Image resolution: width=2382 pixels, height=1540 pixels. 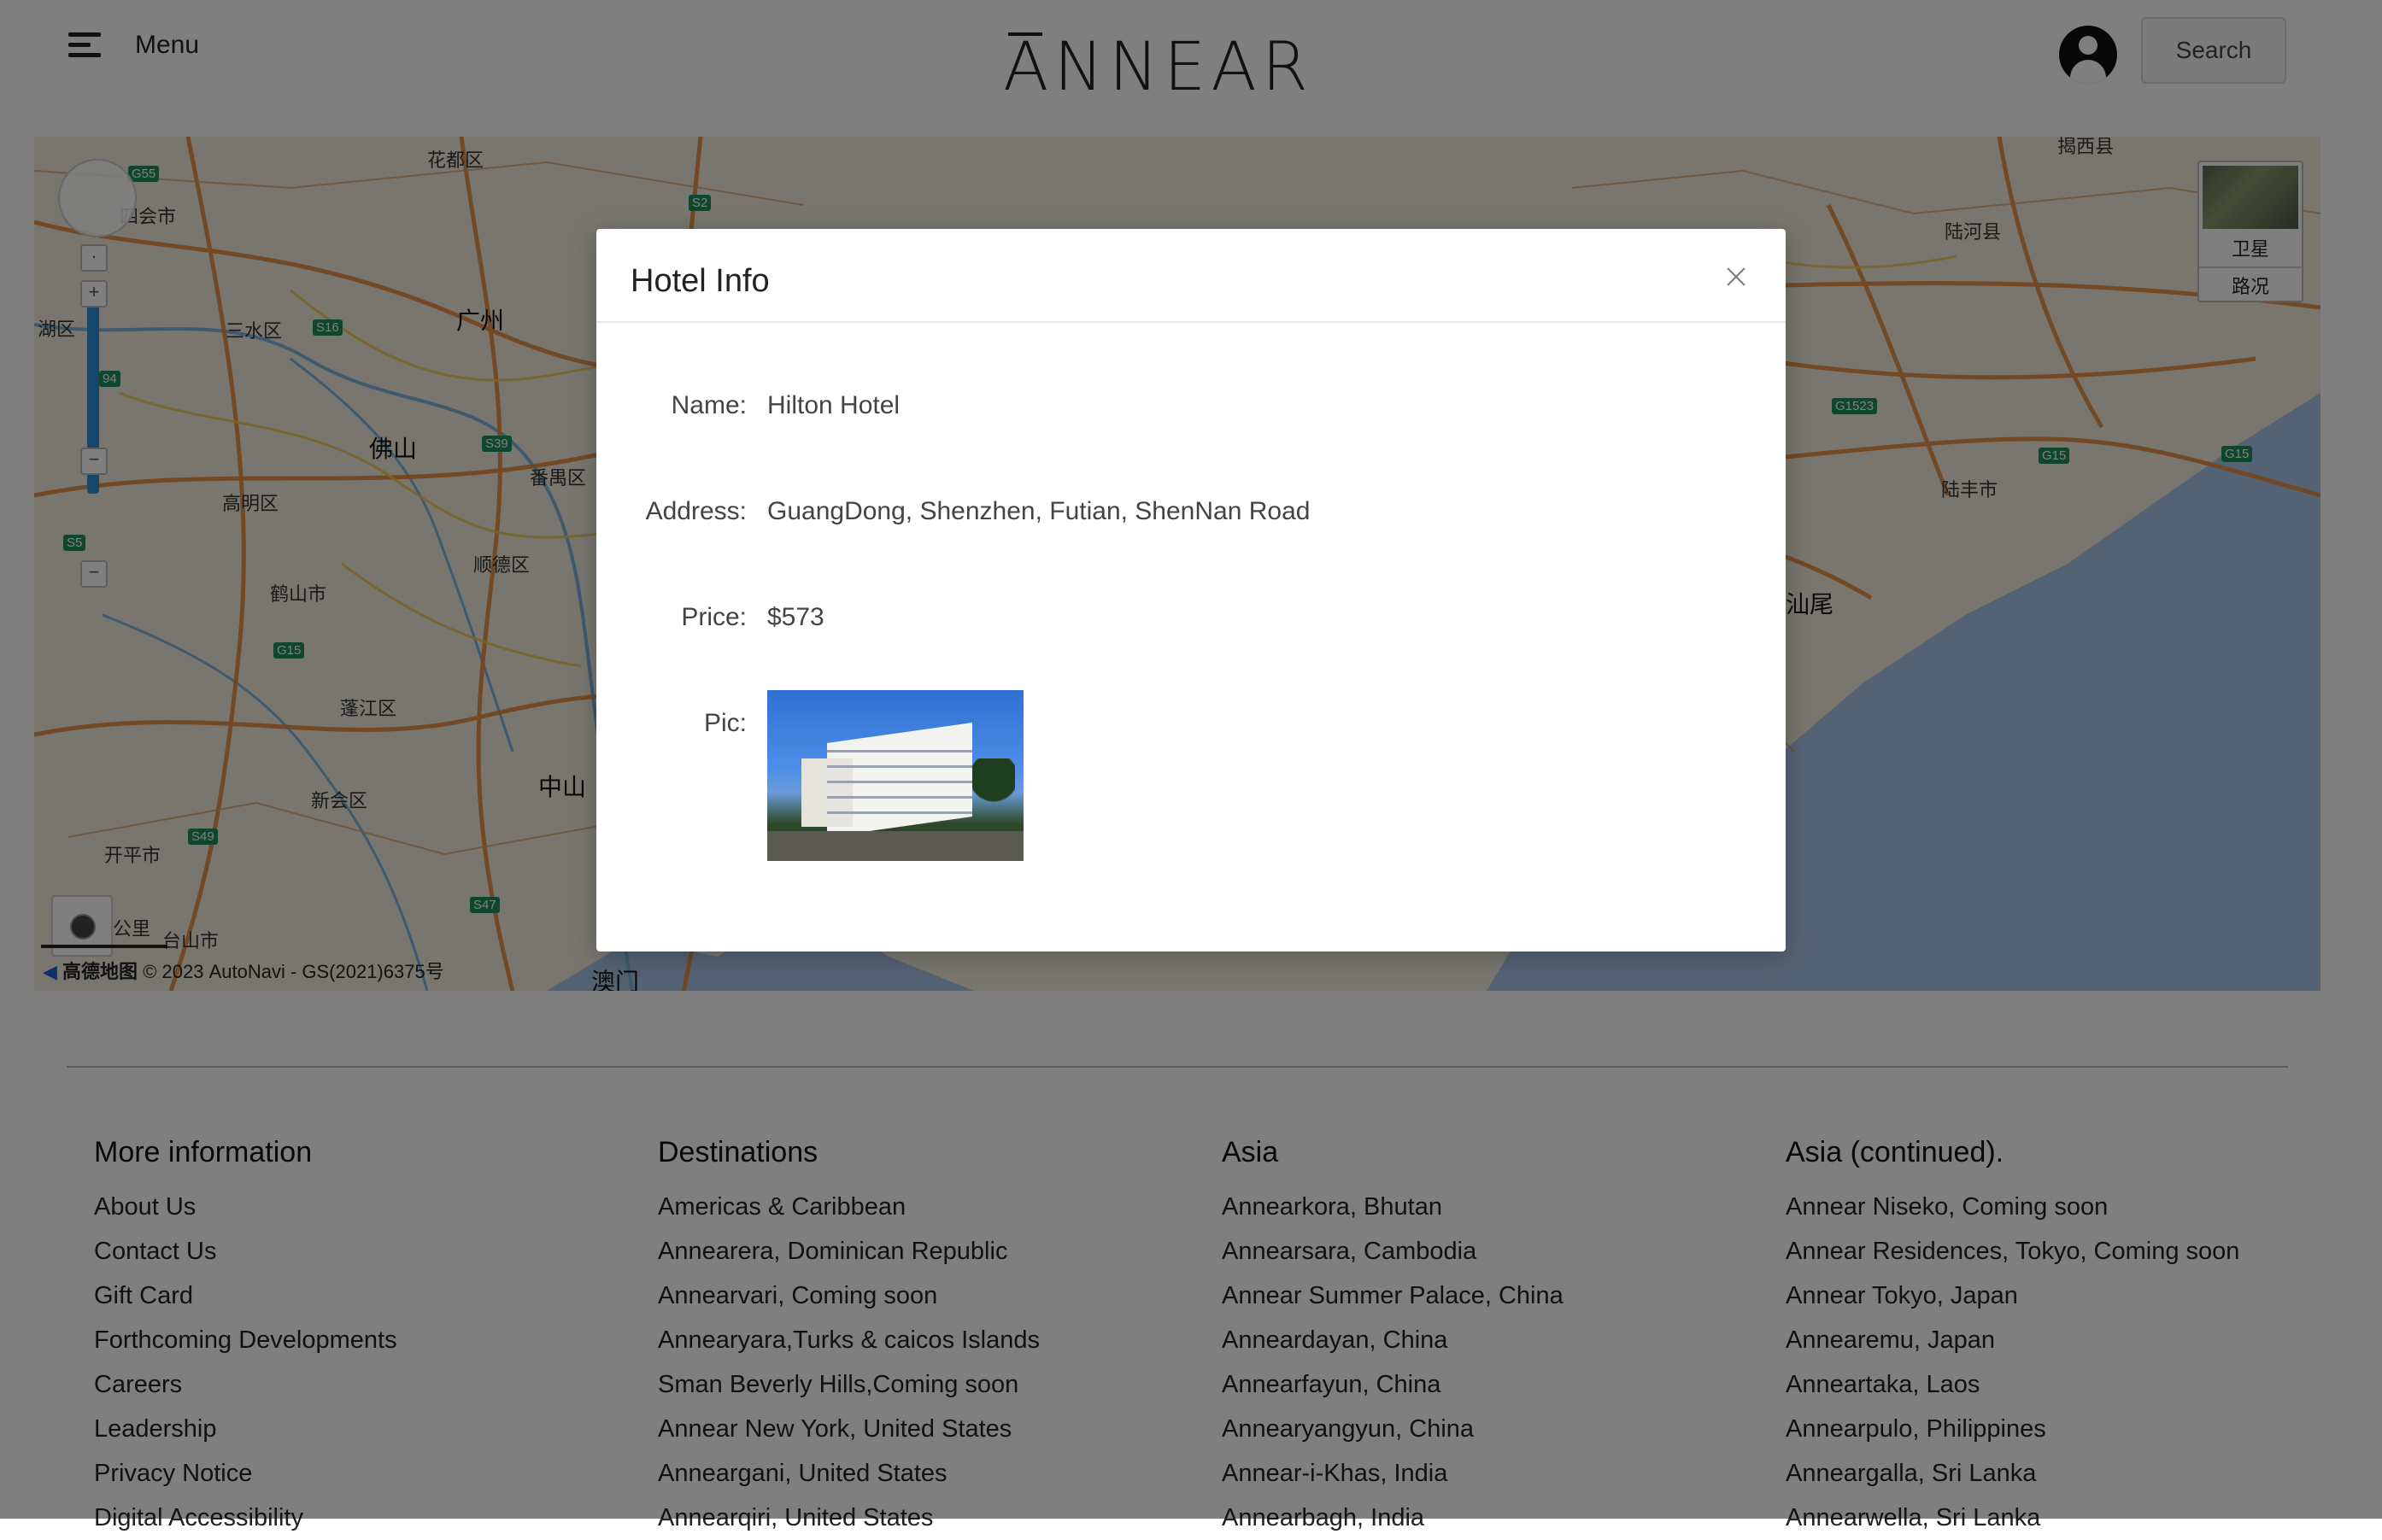 I want to click on price-label: Price:, so click(x=714, y=617).